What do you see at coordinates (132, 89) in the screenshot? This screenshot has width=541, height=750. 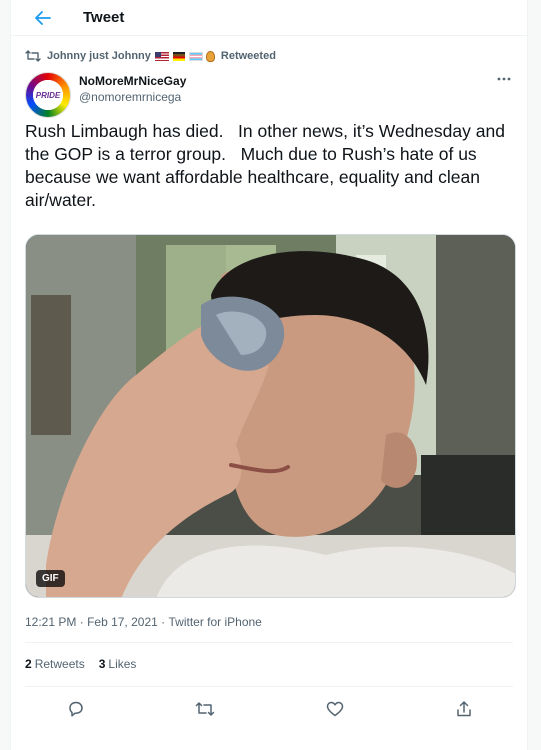 I see `author-names: NoMoreMrNiceGay @nomoremrnicega` at bounding box center [132, 89].